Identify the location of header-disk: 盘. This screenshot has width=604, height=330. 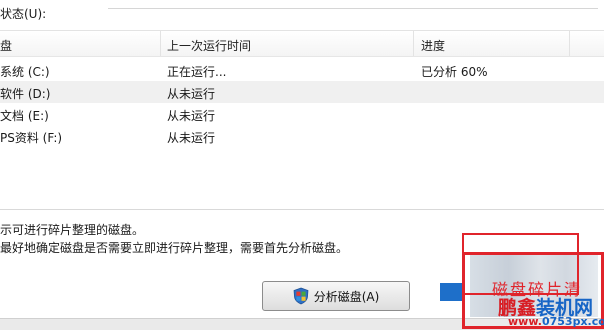
(6, 45).